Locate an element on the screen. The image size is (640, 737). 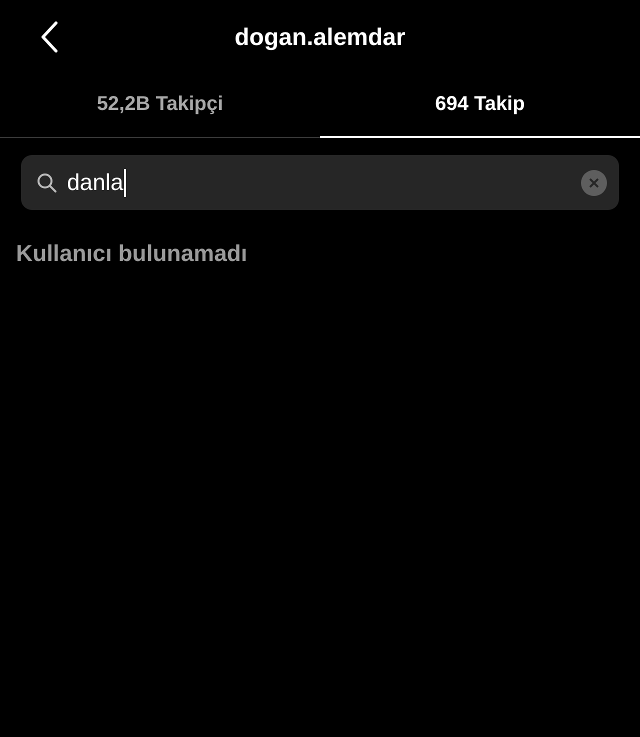
no-results-message: Kullanıcı bulunamadı is located at coordinates (132, 253).